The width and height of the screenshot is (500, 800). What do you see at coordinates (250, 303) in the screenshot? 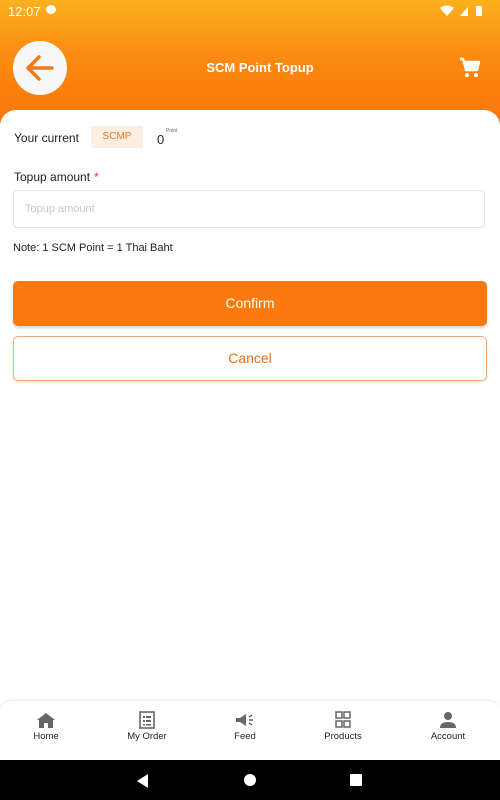
I see `confirm-button: Confirm` at bounding box center [250, 303].